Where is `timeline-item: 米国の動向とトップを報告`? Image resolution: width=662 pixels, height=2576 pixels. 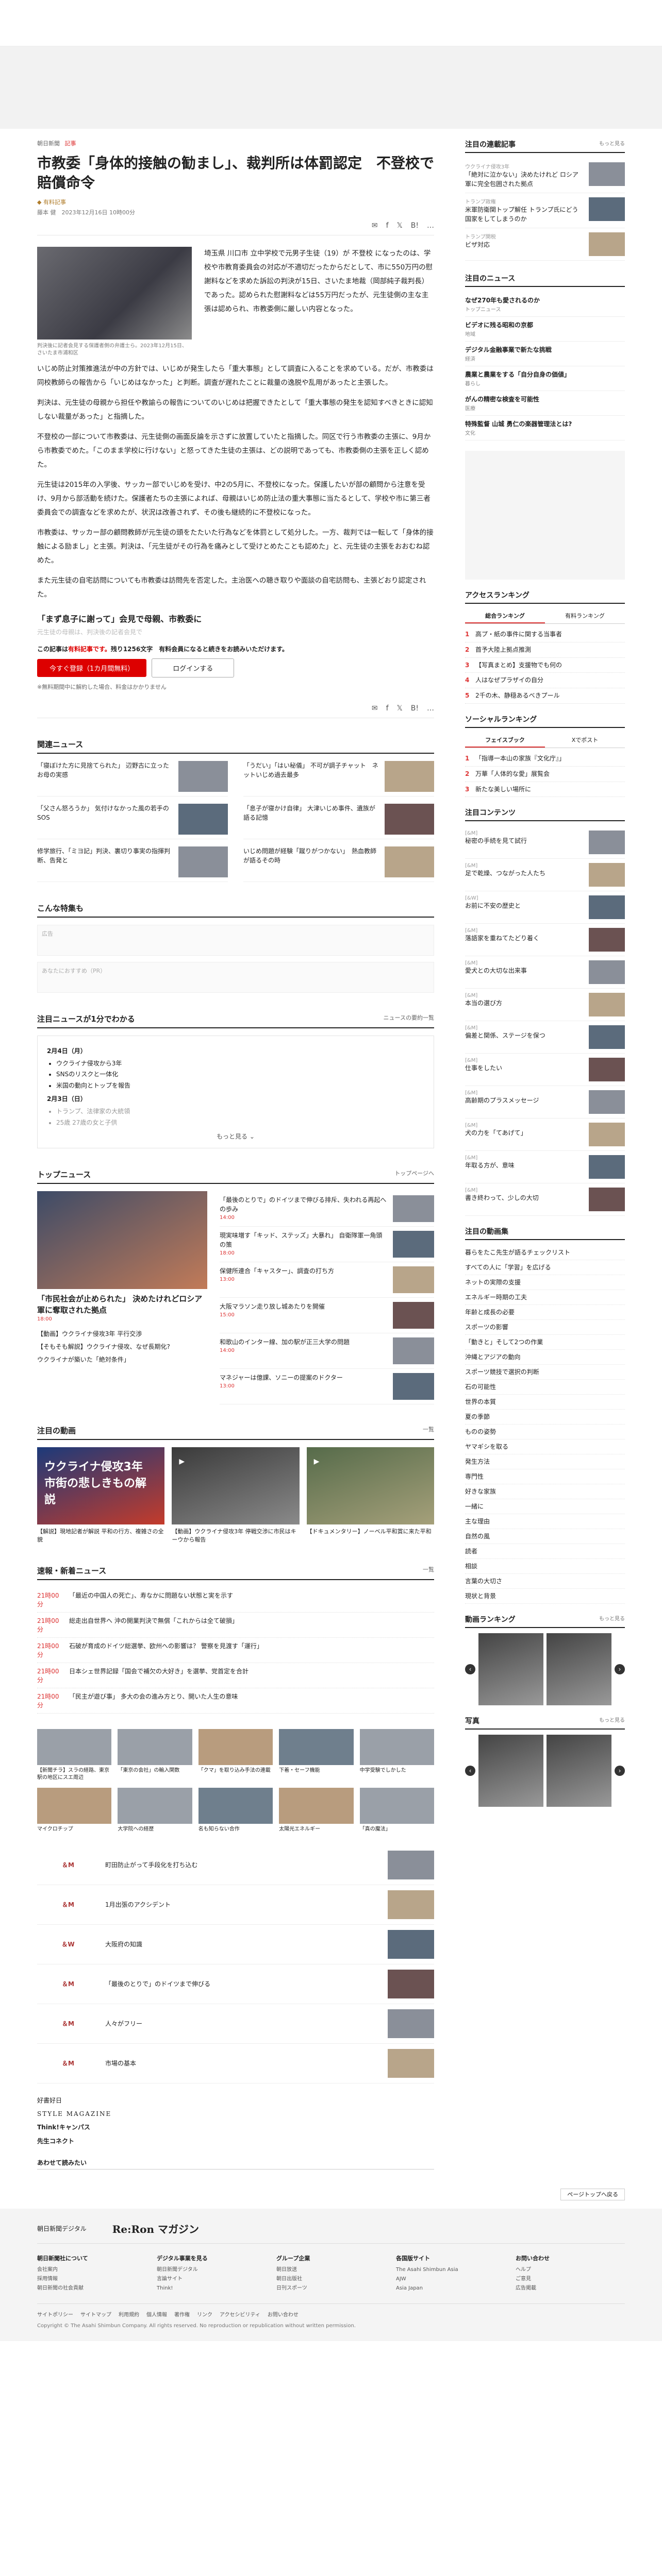
timeline-item: 米国の動向とトップを報告 is located at coordinates (240, 1086).